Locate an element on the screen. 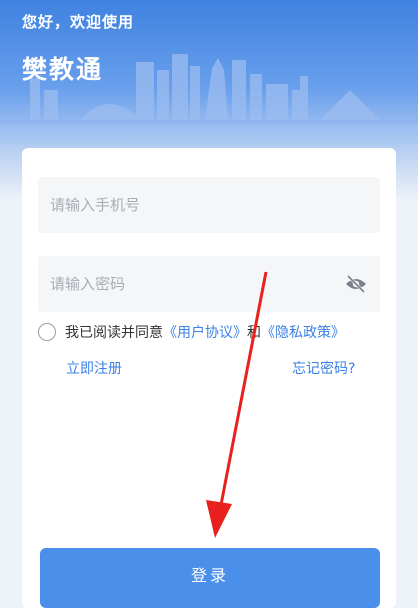 The width and height of the screenshot is (418, 608). user-agreement-link: 《用户协议》 is located at coordinates (205, 332).